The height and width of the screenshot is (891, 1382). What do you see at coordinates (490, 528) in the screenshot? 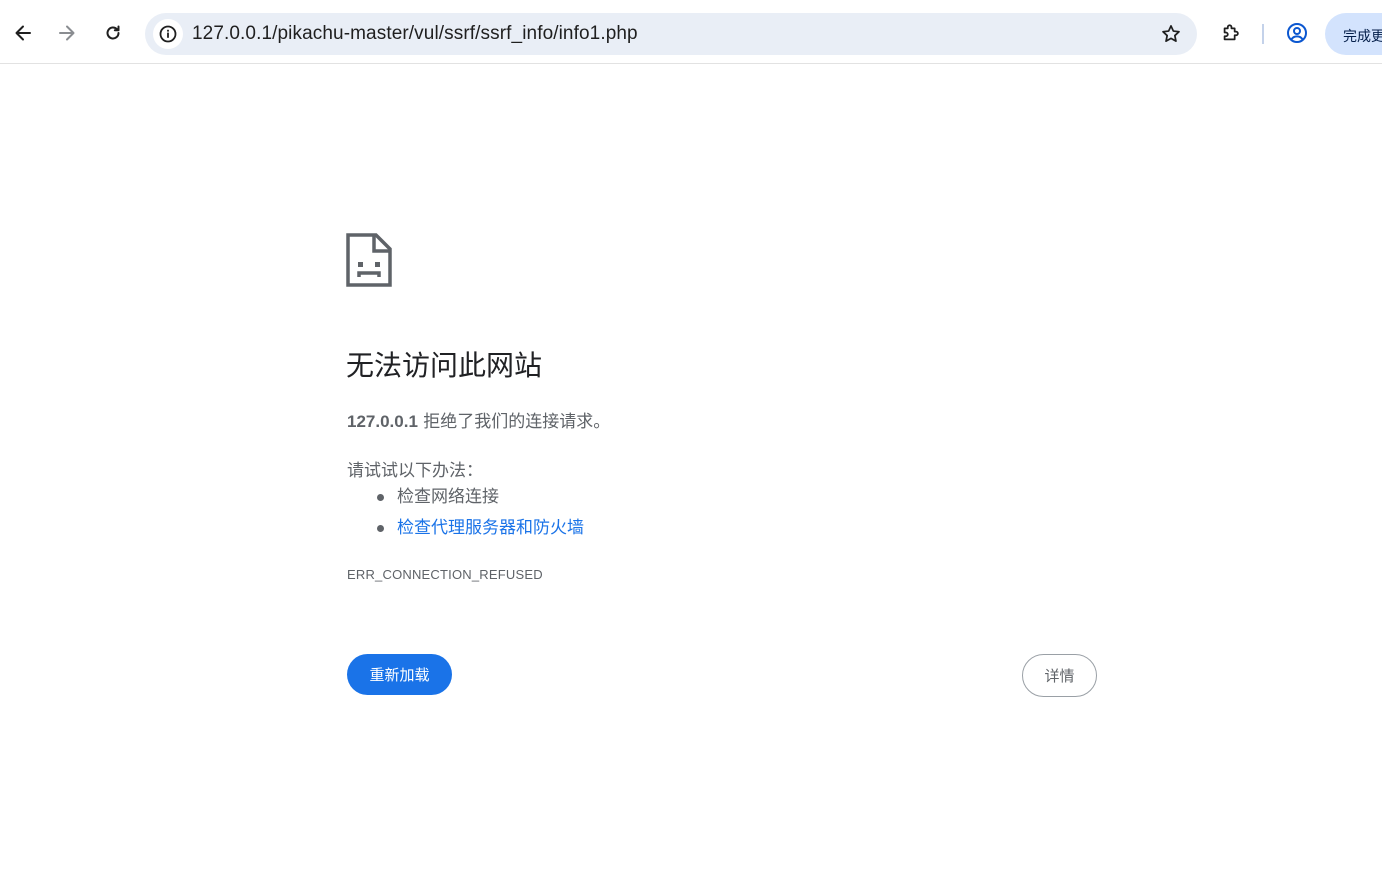
I see `suggestion-link-text: 检查代理服务器和防火墙` at bounding box center [490, 528].